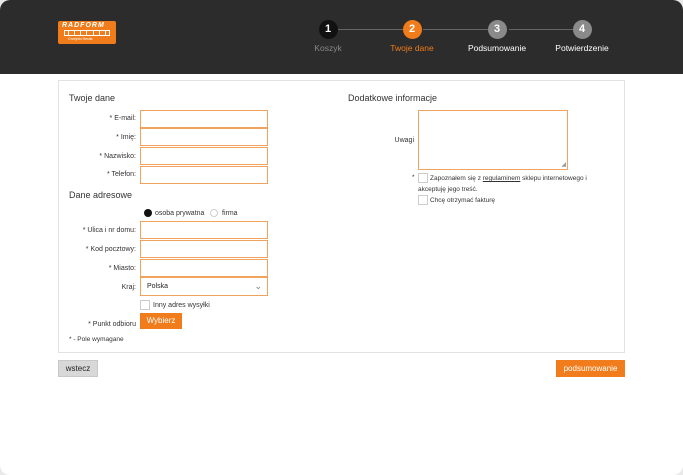 Image resolution: width=683 pixels, height=475 pixels. Describe the element at coordinates (181, 305) in the screenshot. I see `other-shipping-label: Inny adres wysyłki` at that location.